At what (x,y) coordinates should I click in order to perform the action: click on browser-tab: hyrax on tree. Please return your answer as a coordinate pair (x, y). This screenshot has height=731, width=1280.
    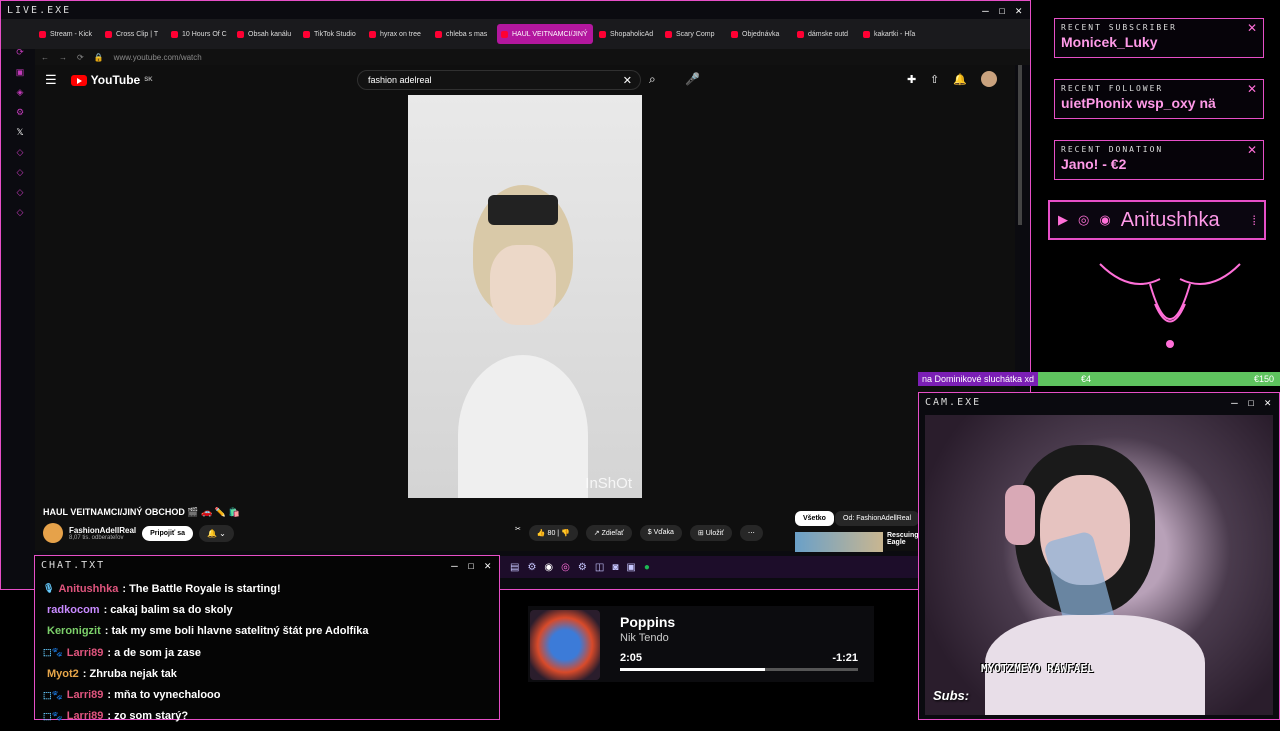
    Looking at the image, I should click on (397, 34).